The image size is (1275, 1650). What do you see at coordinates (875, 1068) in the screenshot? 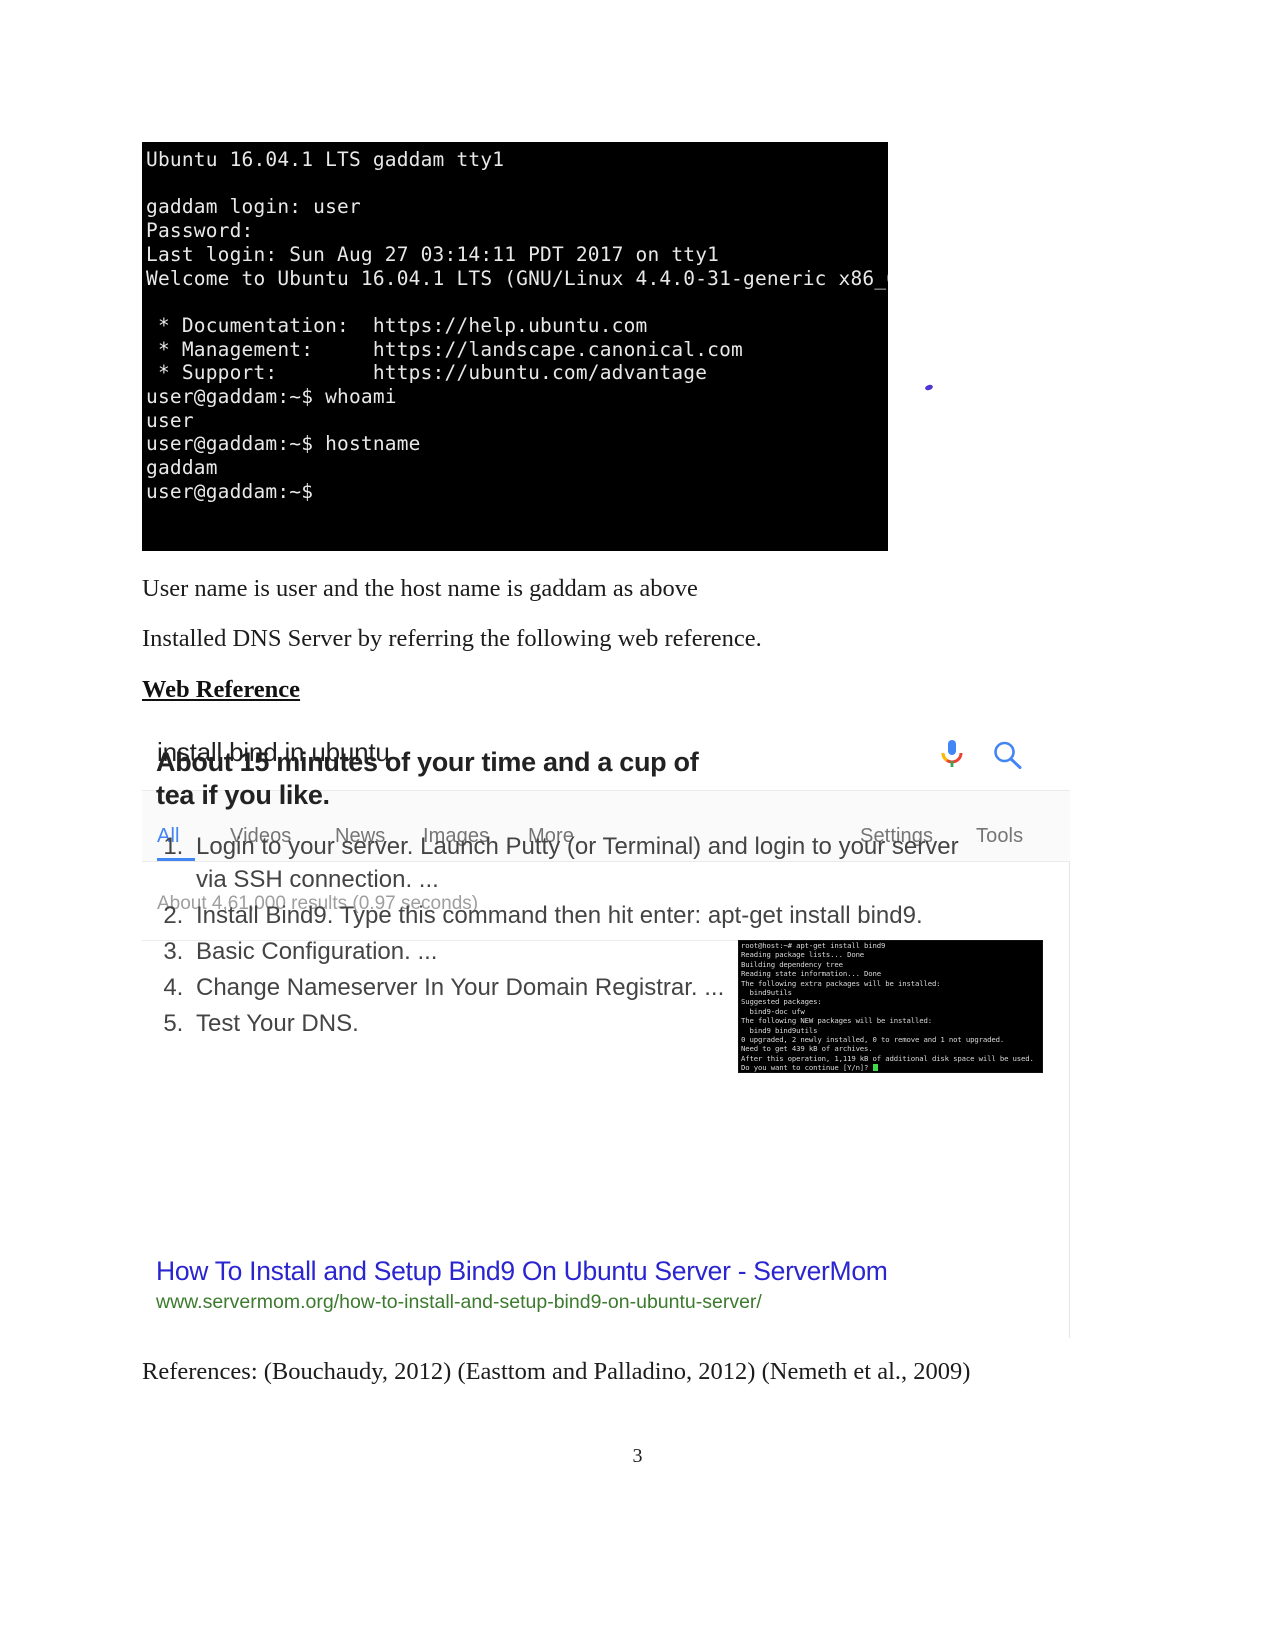
I see `terminal-cursor` at bounding box center [875, 1068].